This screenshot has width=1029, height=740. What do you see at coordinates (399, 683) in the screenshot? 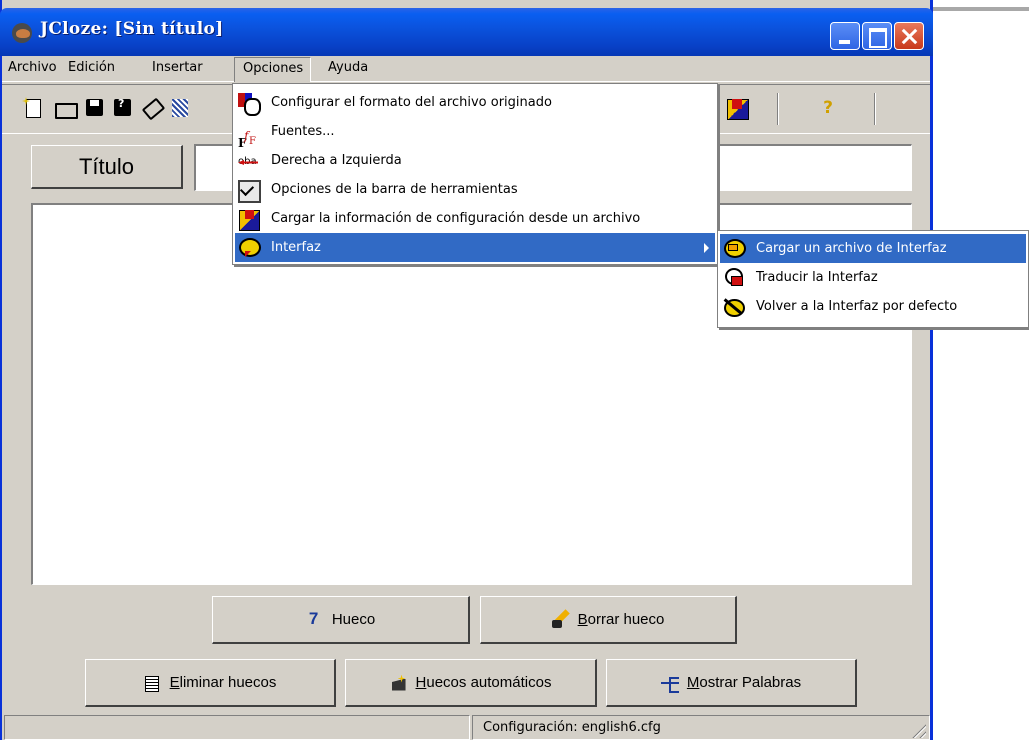
I see `auto-gaps-icon` at bounding box center [399, 683].